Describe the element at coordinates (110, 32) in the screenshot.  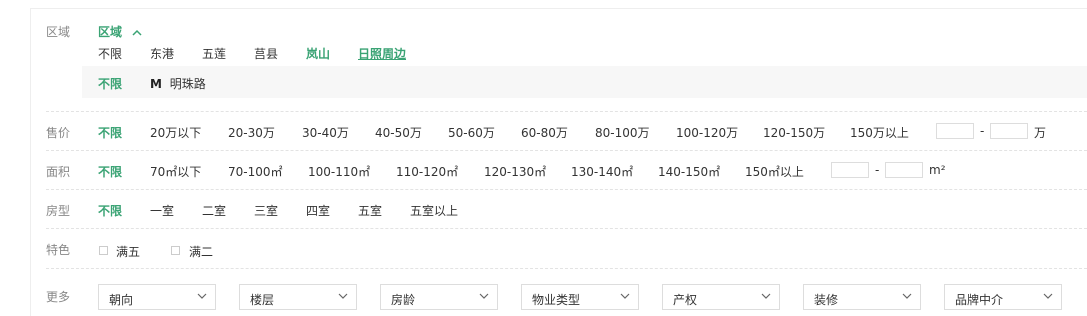
I see `region-toggle-label: 区域` at that location.